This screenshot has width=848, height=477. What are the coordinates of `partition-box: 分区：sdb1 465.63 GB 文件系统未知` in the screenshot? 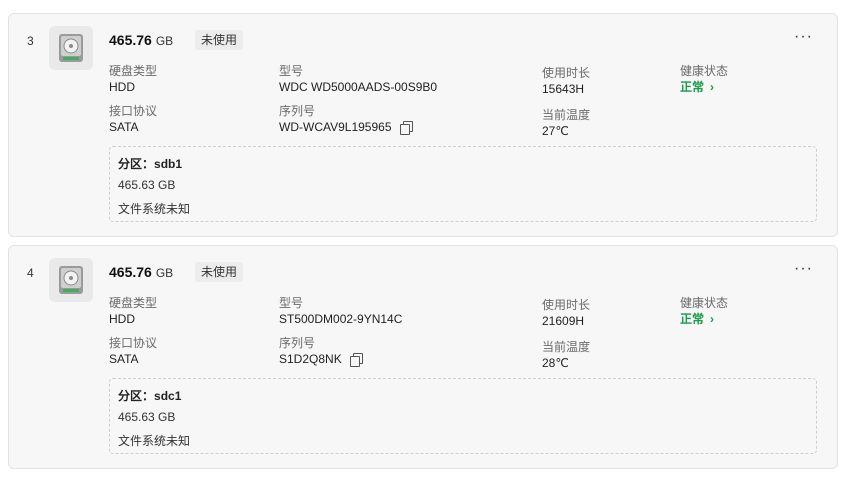 It's located at (463, 184).